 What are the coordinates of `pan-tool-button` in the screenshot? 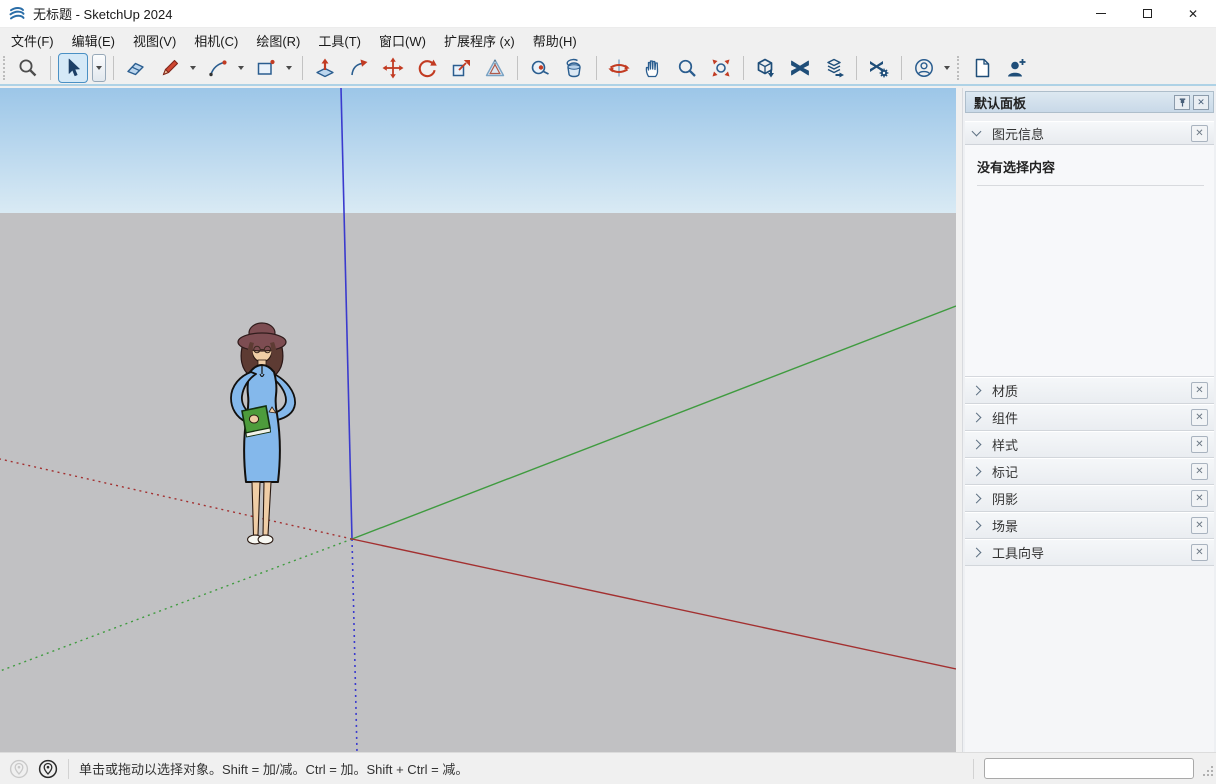 It's located at (653, 68).